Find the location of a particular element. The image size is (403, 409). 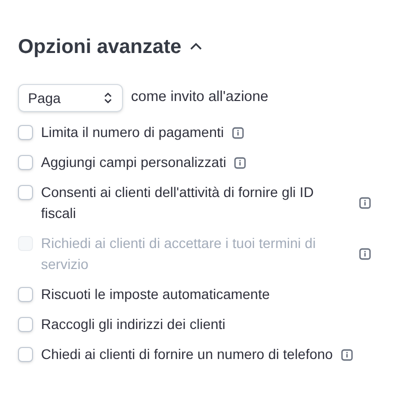

option-label: Limita il numero di pagamenti is located at coordinates (132, 132).